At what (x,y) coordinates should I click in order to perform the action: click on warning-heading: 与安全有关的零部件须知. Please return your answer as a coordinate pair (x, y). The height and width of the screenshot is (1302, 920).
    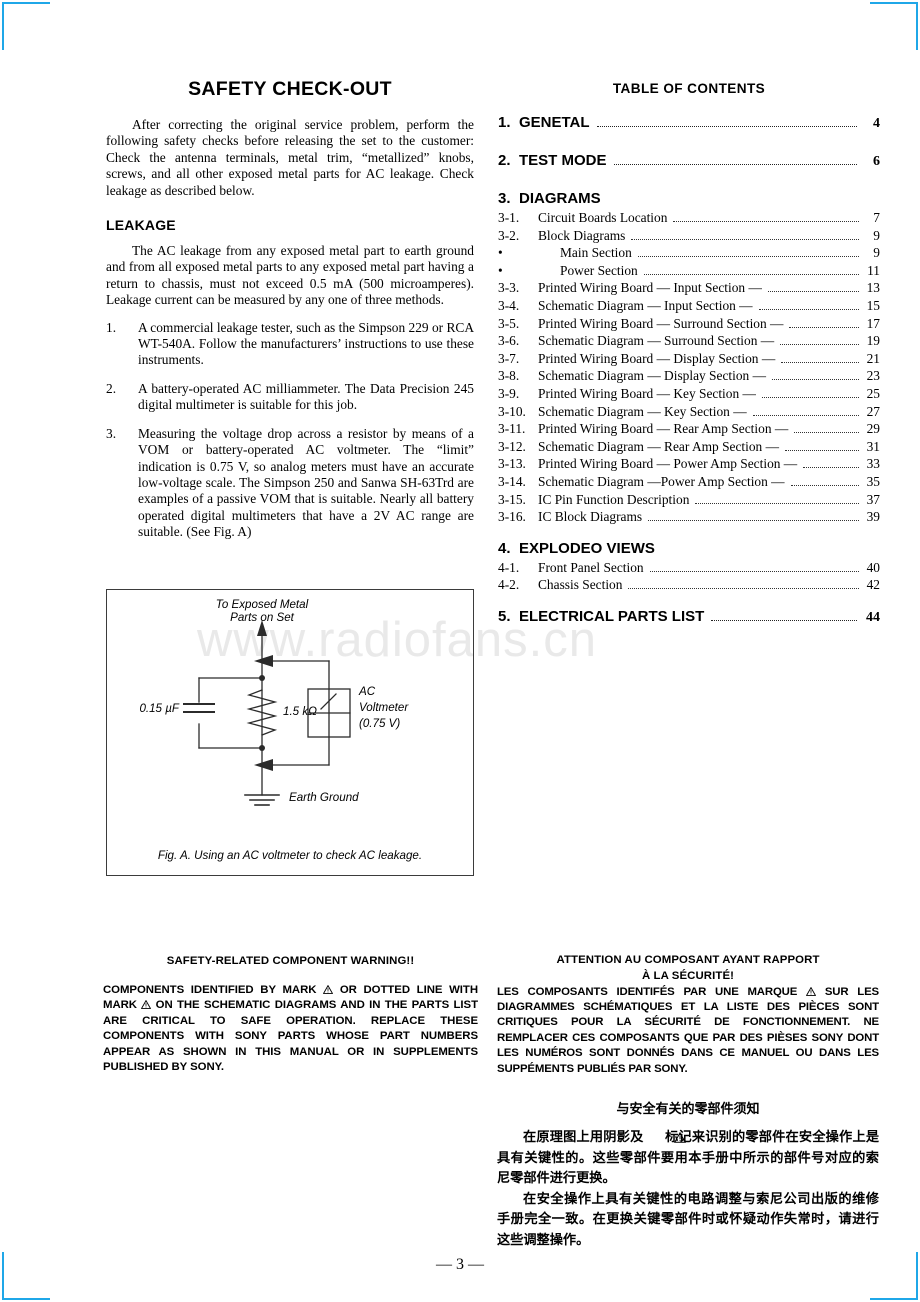
    Looking at the image, I should click on (688, 1109).